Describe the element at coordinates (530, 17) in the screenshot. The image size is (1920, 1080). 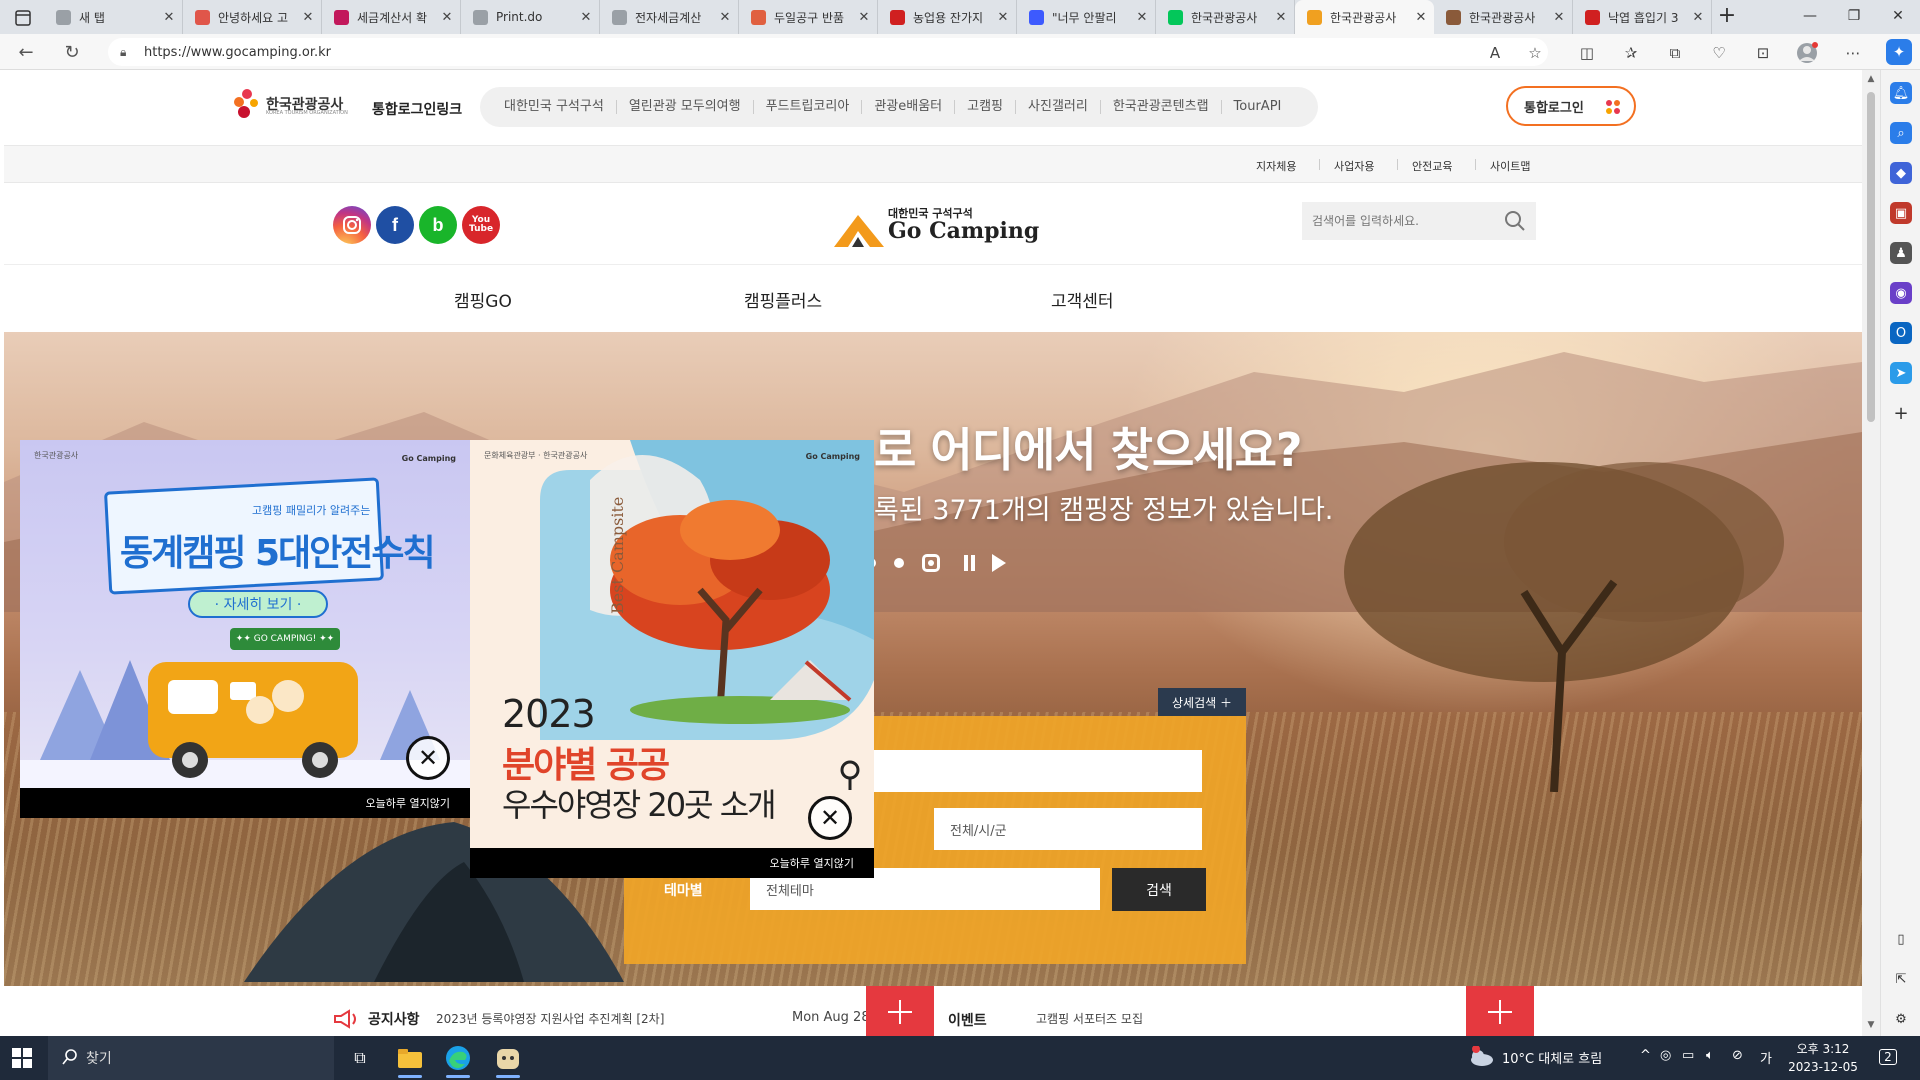
I see `browser-tab: Print.do ✕` at that location.